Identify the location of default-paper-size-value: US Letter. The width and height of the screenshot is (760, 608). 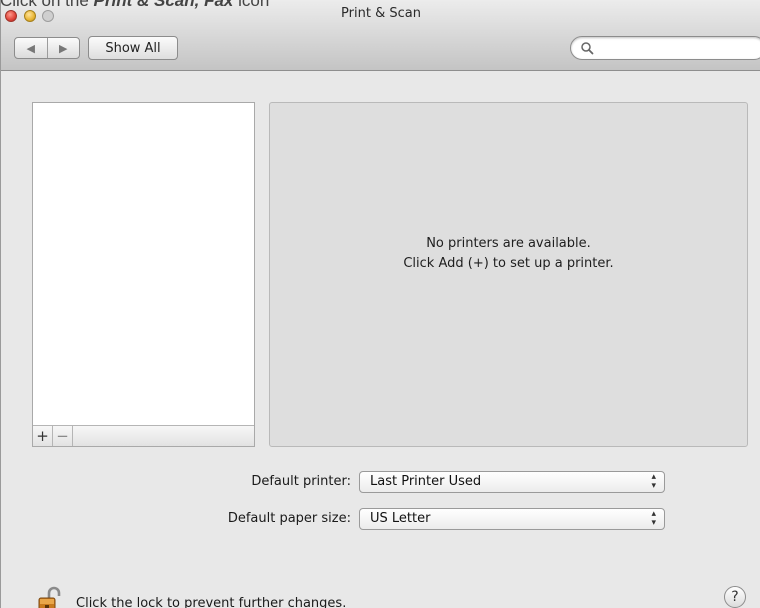
(400, 518).